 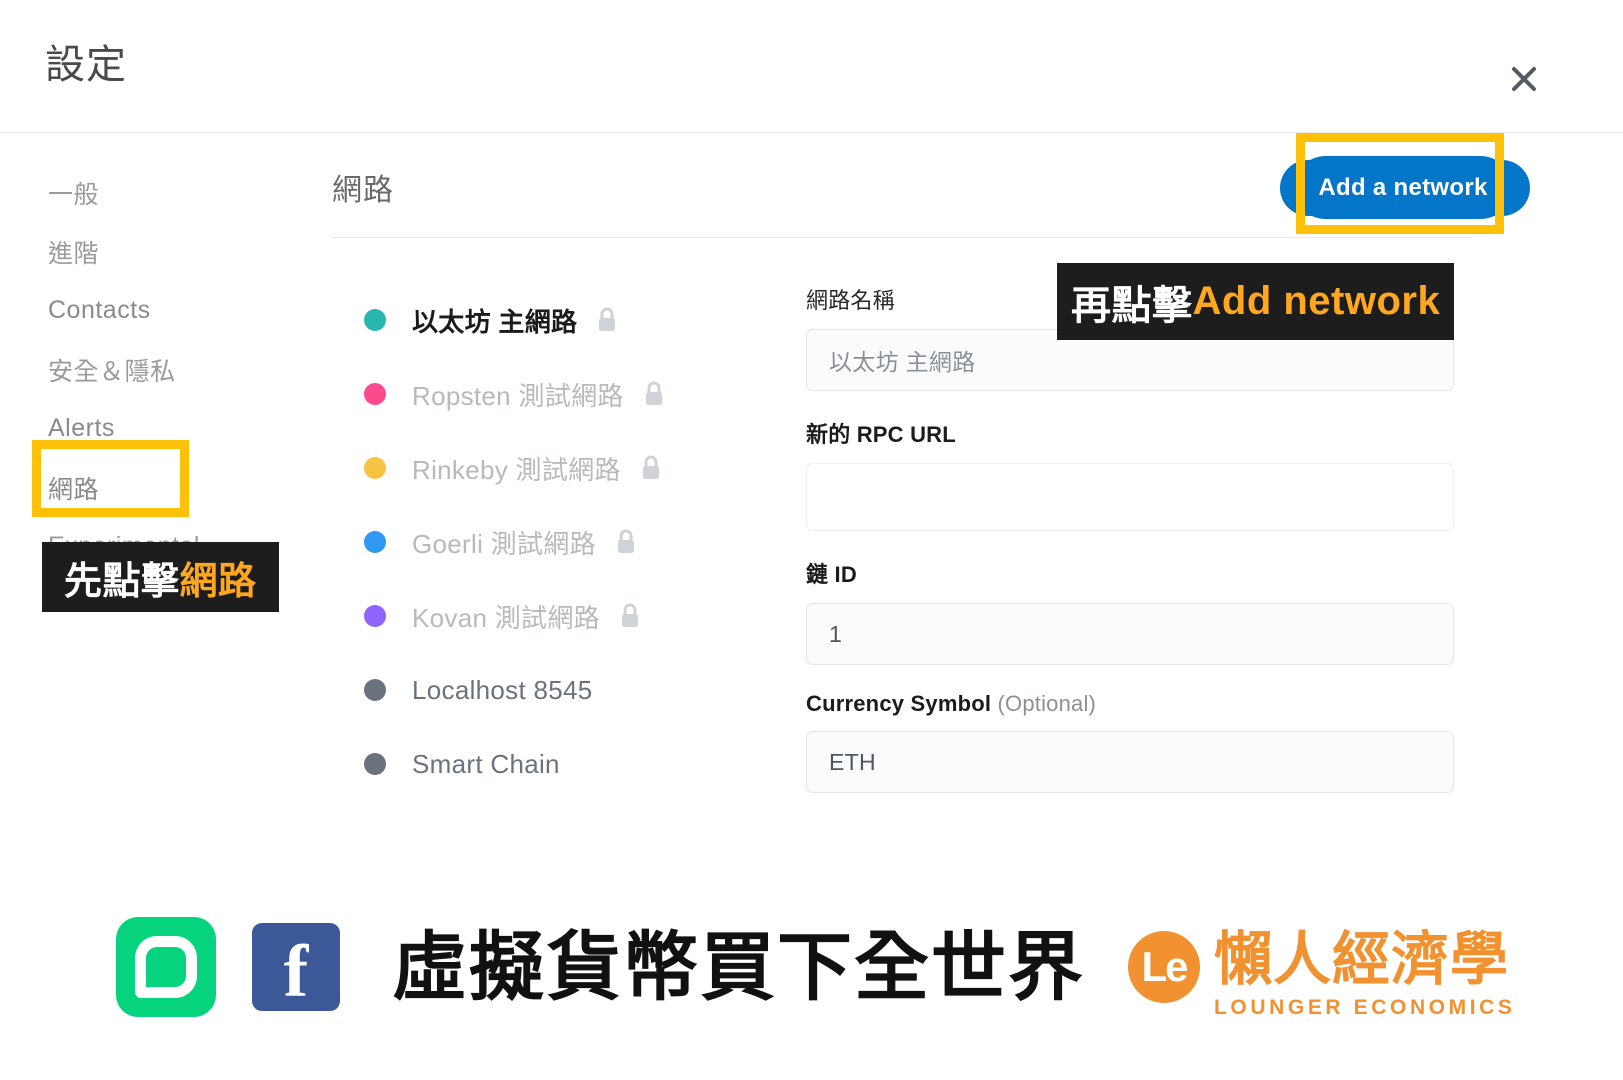 I want to click on network-label: Rinkeby 測試網路, so click(x=516, y=469).